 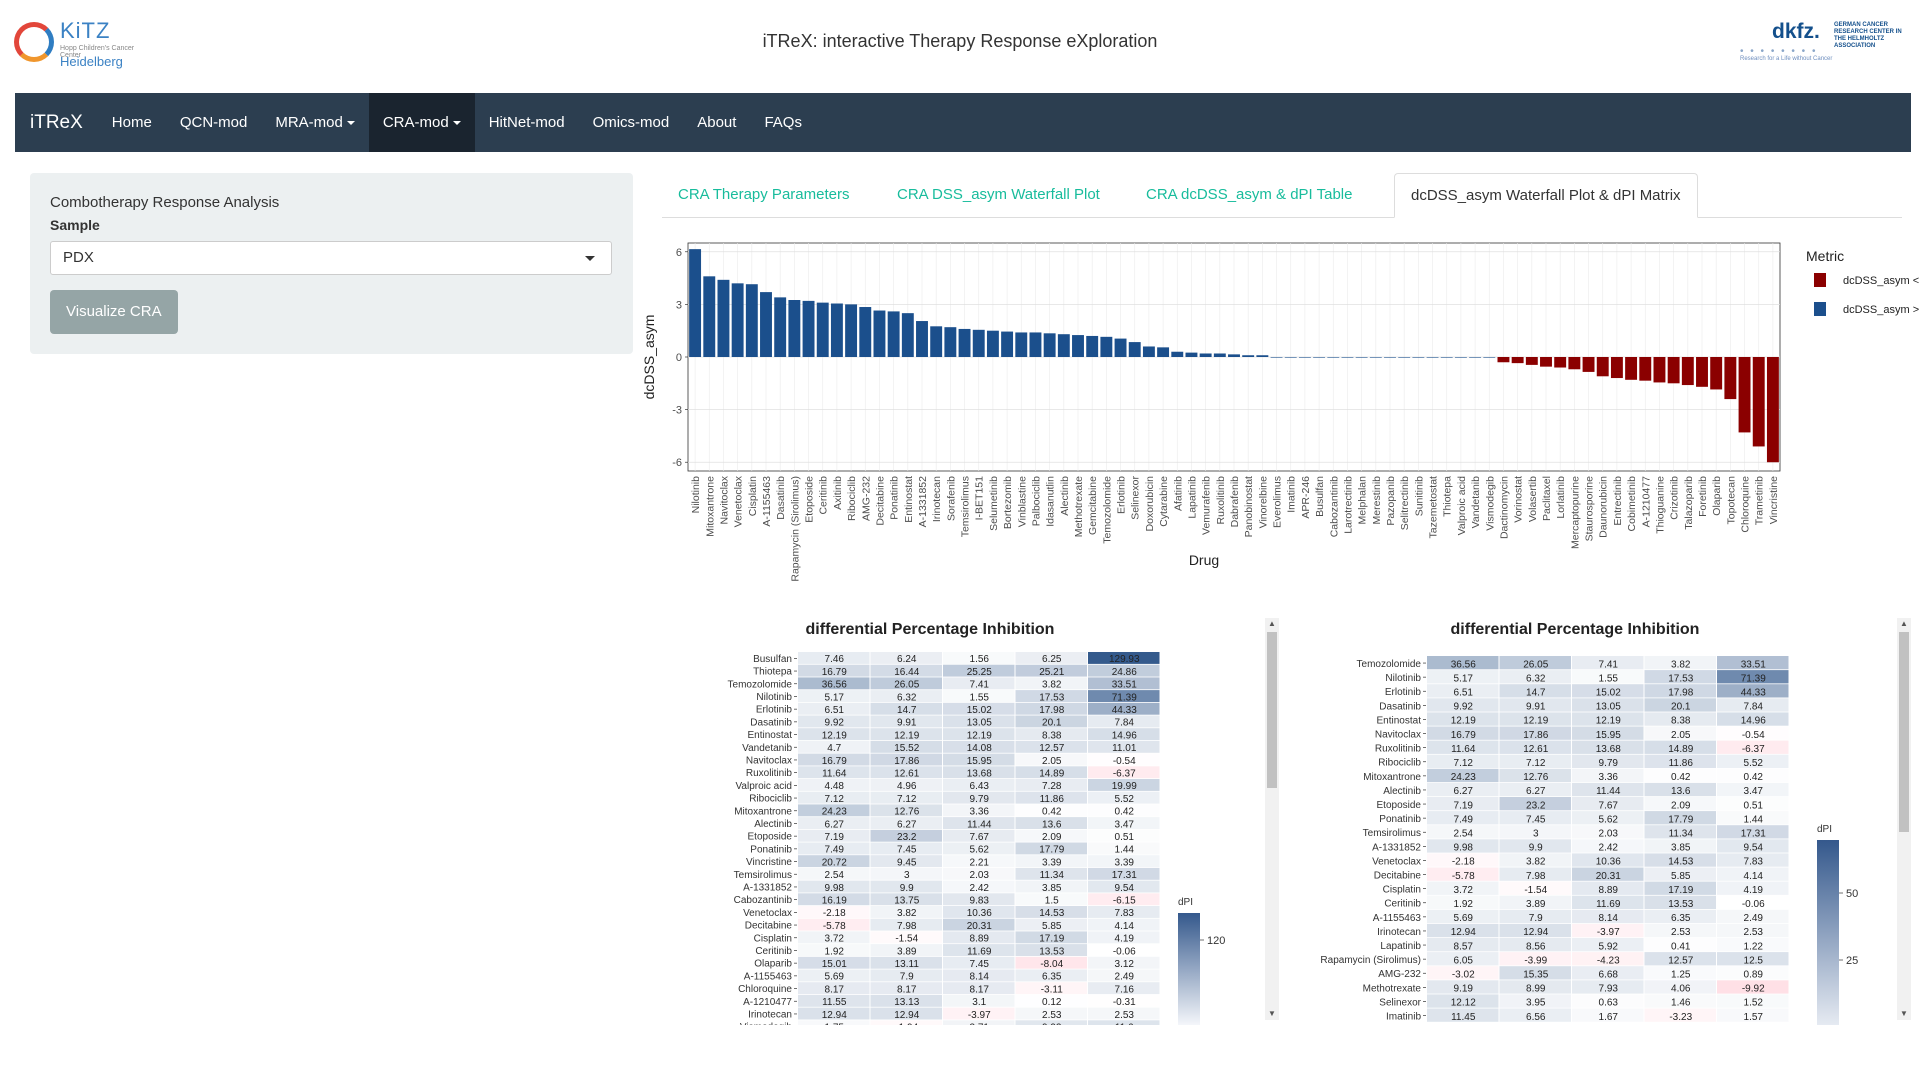 What do you see at coordinates (315, 122) in the screenshot?
I see `nav-item-mra-mod: MRA-mod` at bounding box center [315, 122].